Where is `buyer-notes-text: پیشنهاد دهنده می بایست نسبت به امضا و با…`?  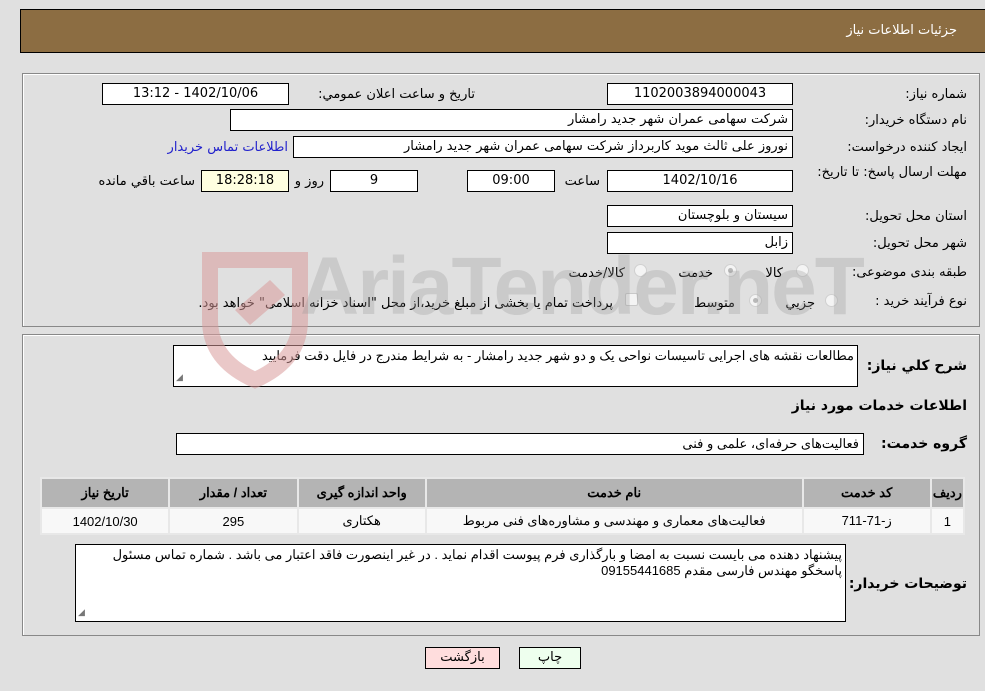
buyer-notes-text: پیشنهاد دهنده می بایست نسبت به امضا و با… is located at coordinates (477, 562).